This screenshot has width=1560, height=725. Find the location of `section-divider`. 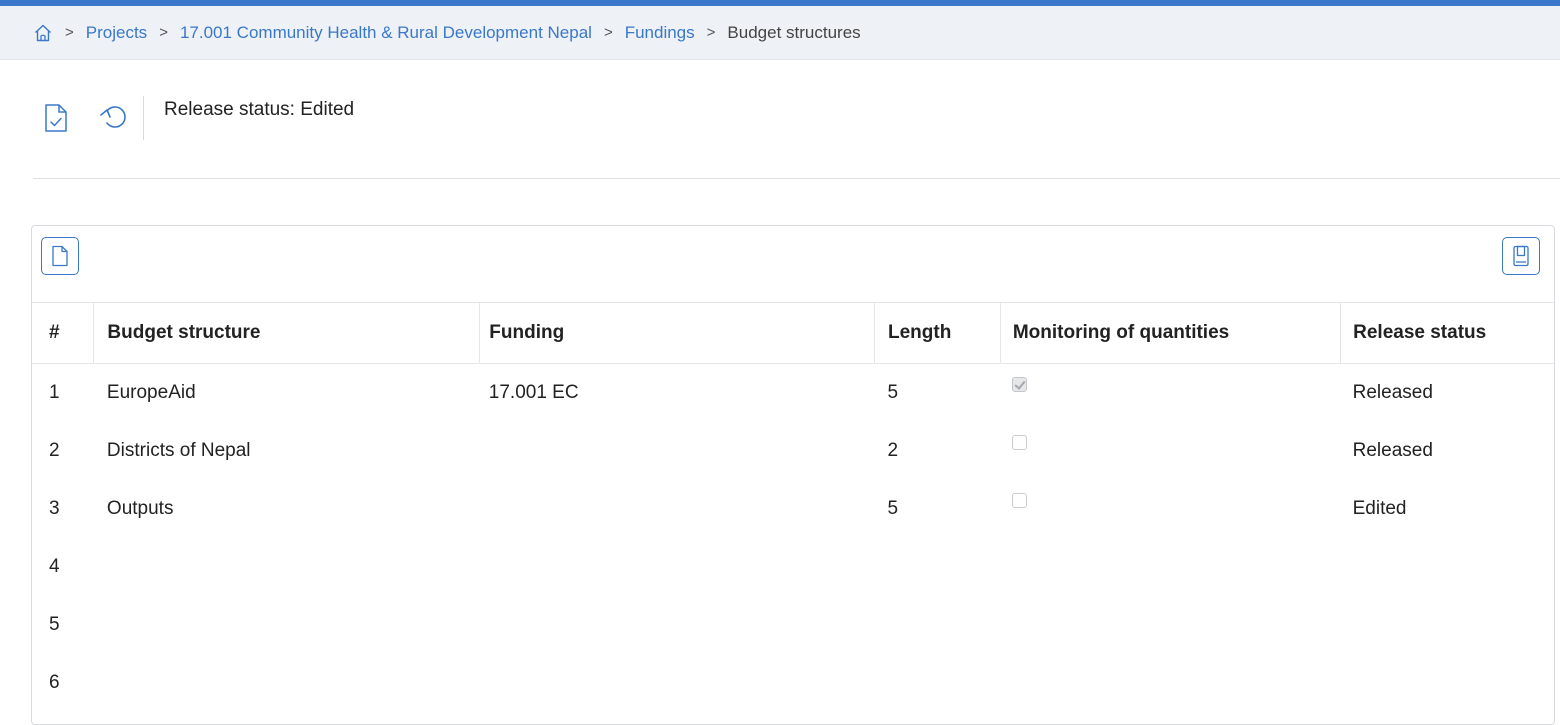

section-divider is located at coordinates (796, 178).